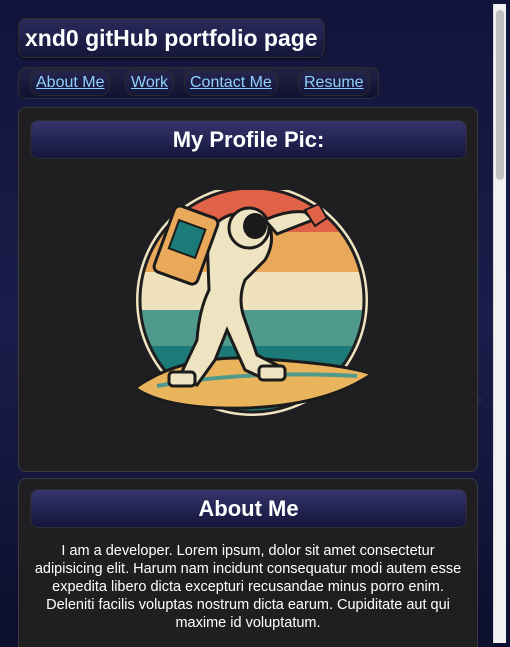 This screenshot has width=510, height=647. What do you see at coordinates (70, 83) in the screenshot?
I see `nav-link-about-me: About Me` at bounding box center [70, 83].